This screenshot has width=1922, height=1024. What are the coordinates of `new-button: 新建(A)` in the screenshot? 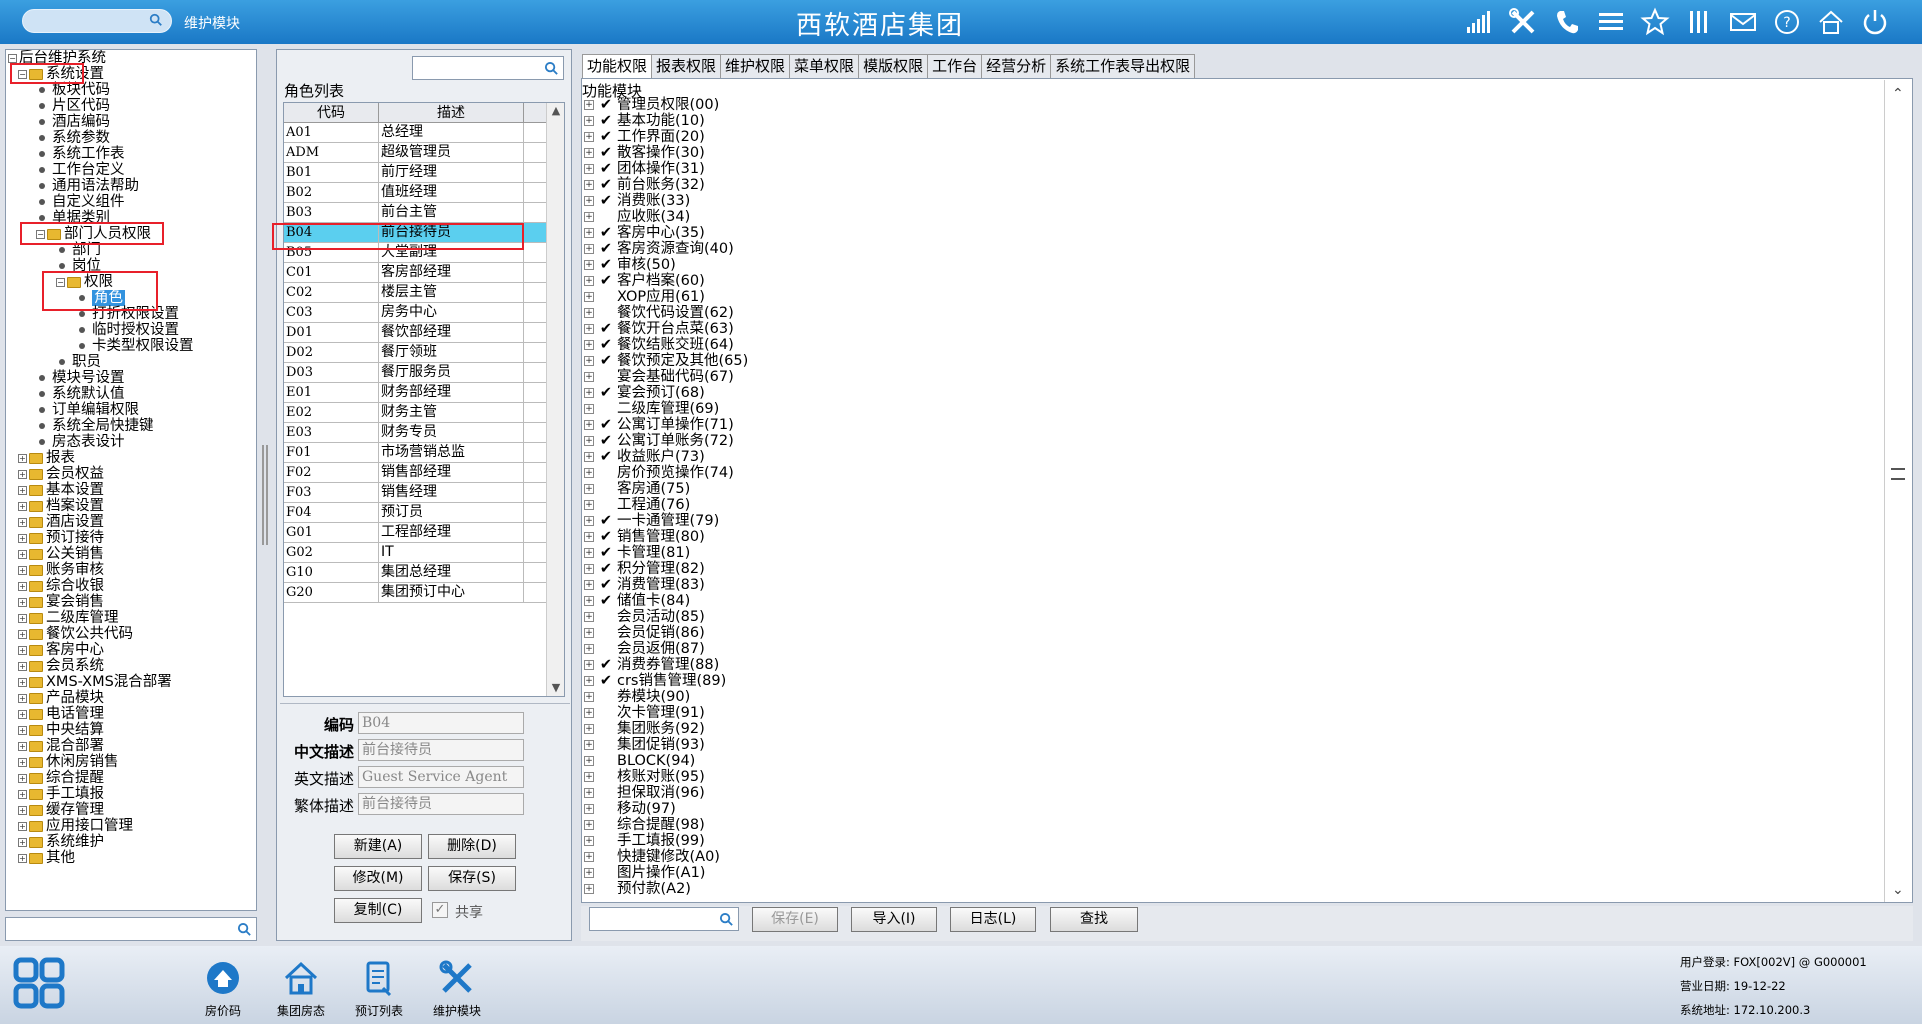 It's located at (378, 846).